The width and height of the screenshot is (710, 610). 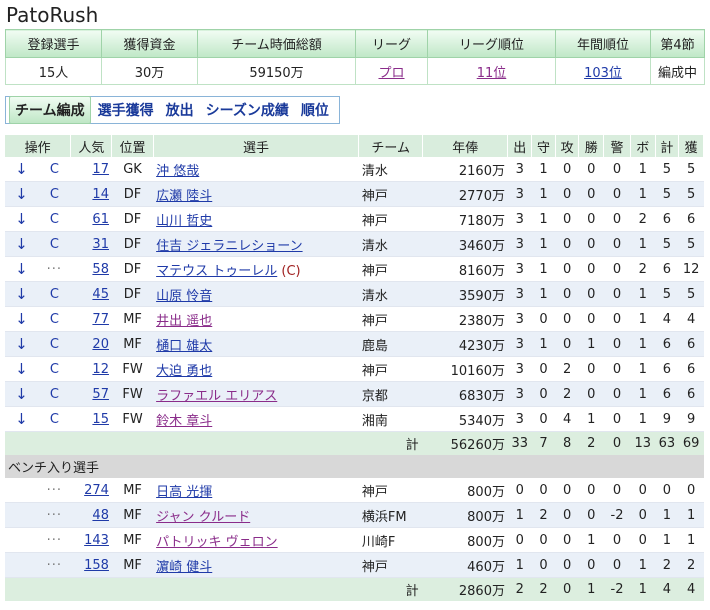 I want to click on player-name-link: 大迫 勇也, so click(x=184, y=371).